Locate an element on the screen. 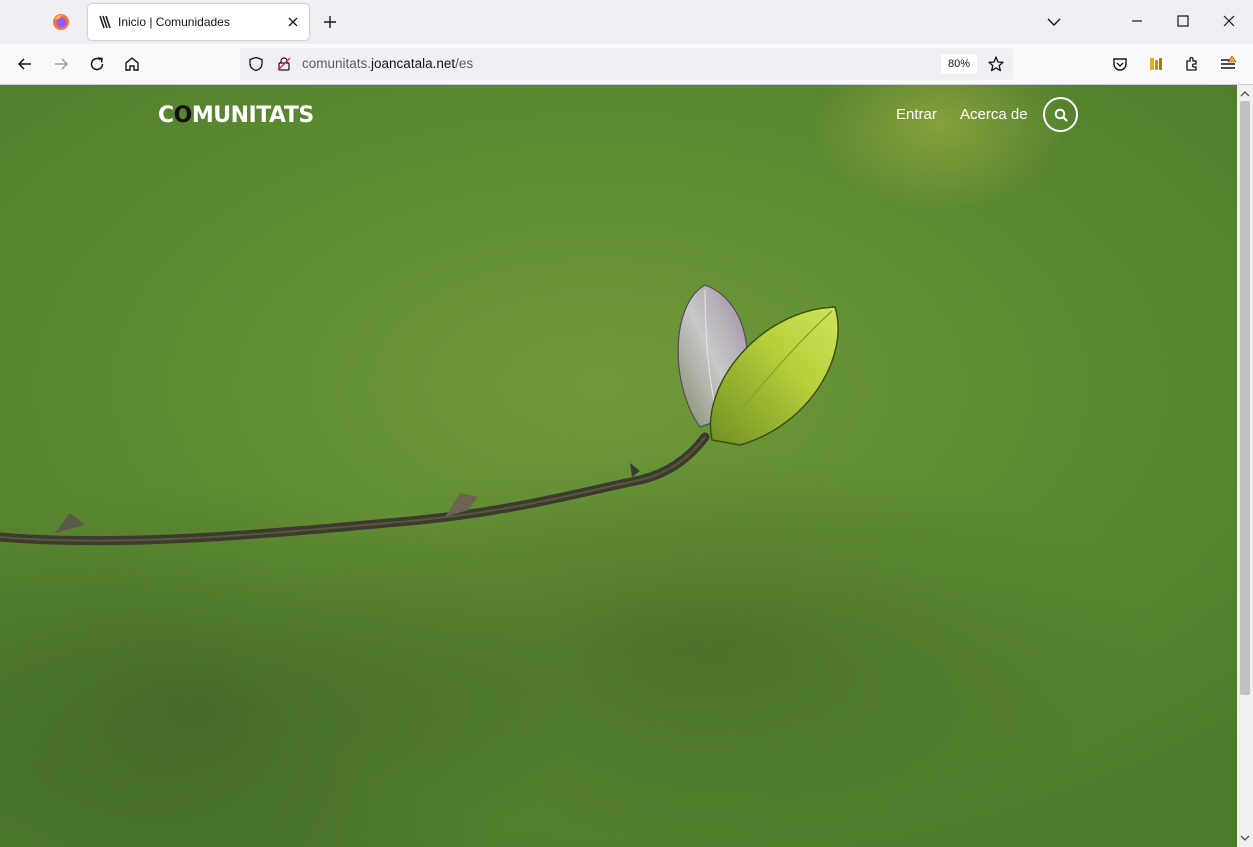 Image resolution: width=1253 pixels, height=847 pixels. url-domain: joancatala.net is located at coordinates (413, 63).